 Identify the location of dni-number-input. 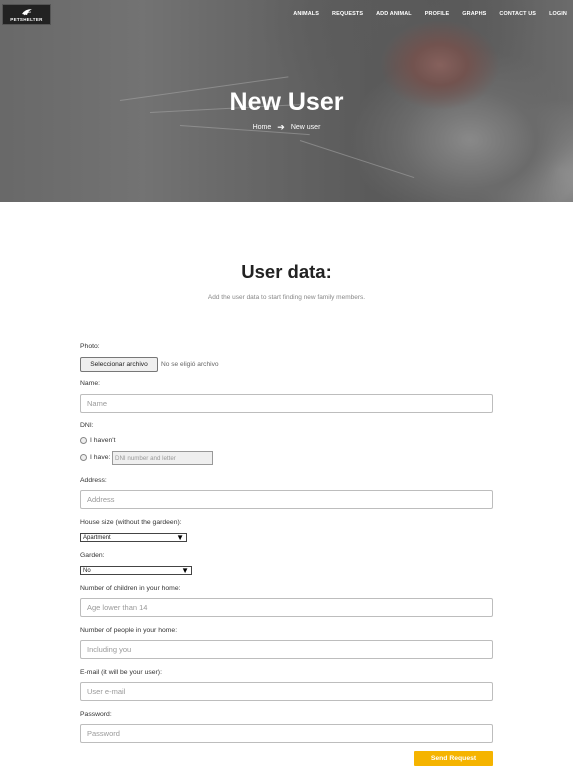
(162, 458).